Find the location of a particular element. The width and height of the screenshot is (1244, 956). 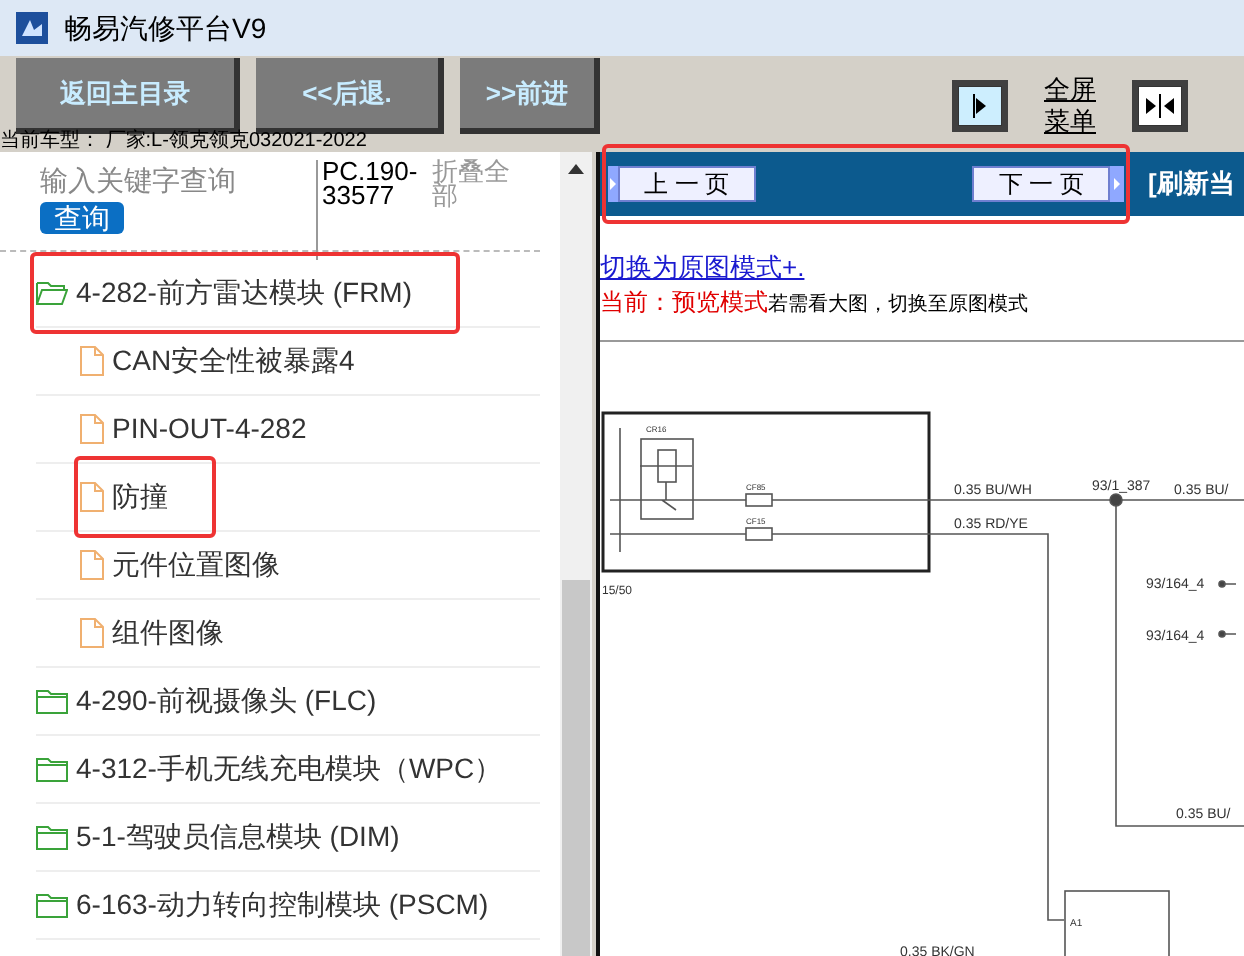

tree-item: CAN安全性被暴露4 is located at coordinates (233, 361).